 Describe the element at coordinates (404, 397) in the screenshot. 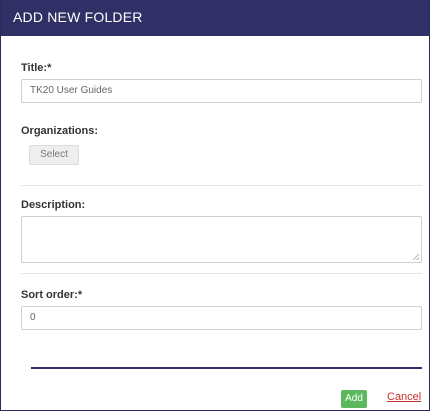

I see `cancel-link: Cancel` at that location.